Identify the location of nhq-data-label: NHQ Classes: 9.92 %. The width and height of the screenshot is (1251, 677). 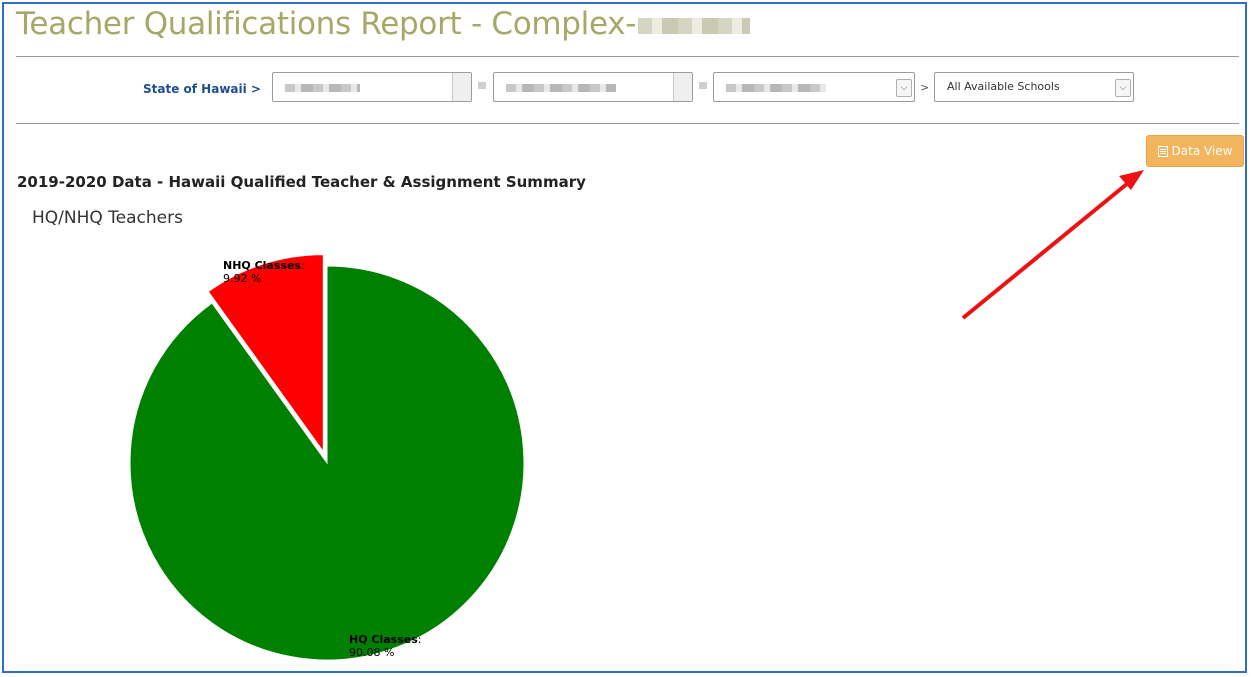
(264, 272).